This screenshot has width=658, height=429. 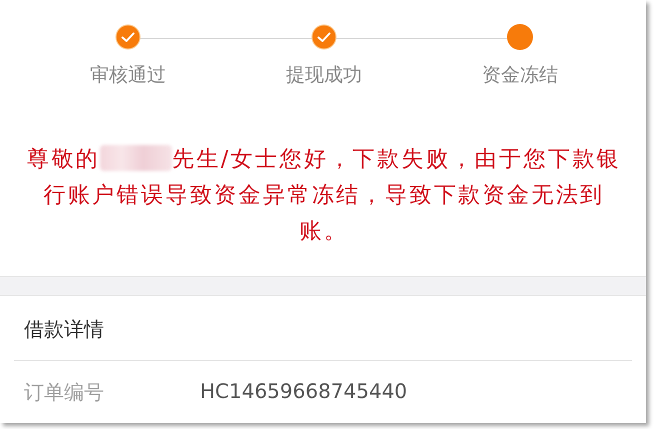 What do you see at coordinates (324, 75) in the screenshot?
I see `step-label: 提现成功` at bounding box center [324, 75].